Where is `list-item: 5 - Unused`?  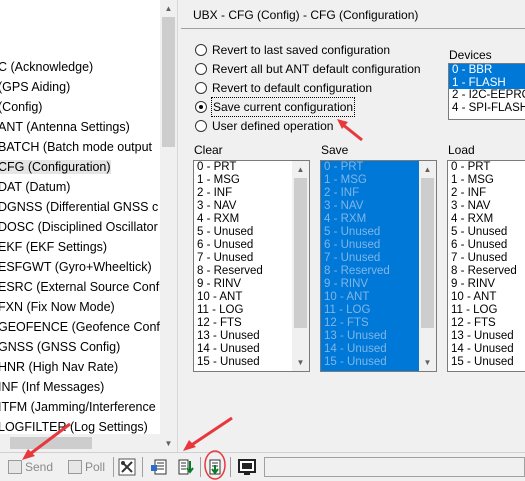 list-item: 5 - Unused is located at coordinates (486, 232).